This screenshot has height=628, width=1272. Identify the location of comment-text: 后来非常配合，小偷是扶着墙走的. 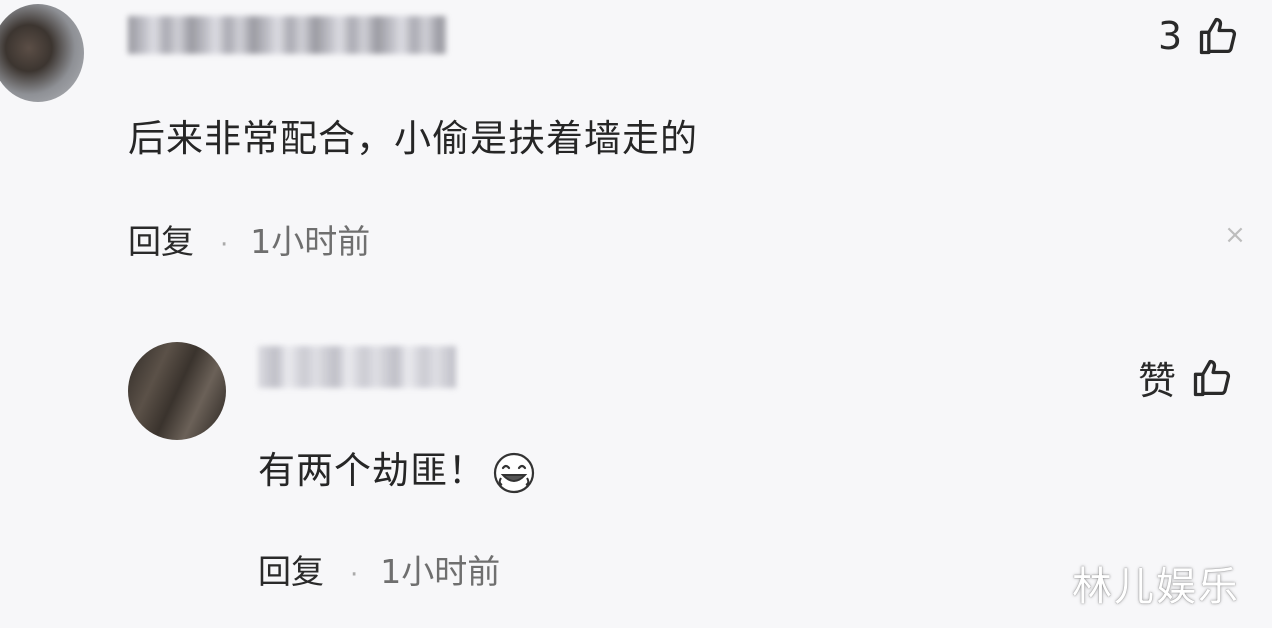
(413, 138).